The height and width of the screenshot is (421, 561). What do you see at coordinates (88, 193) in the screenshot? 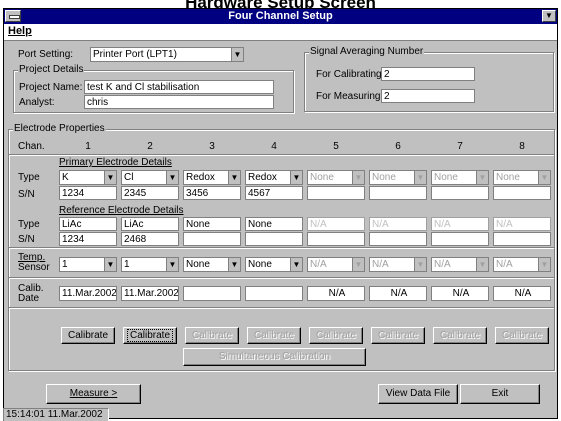
I see `primary-sn-field-1: 1234` at bounding box center [88, 193].